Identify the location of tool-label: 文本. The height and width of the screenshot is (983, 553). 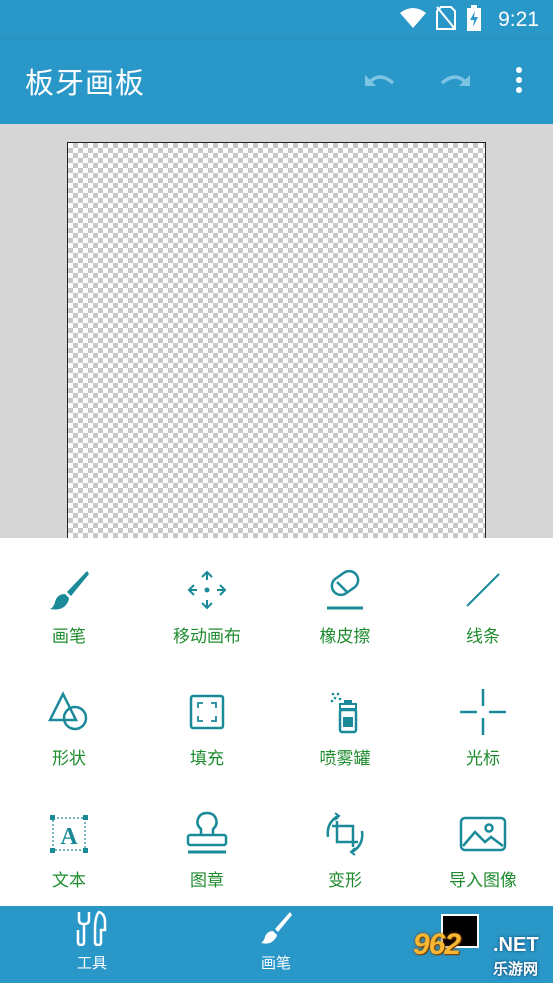
(69, 881).